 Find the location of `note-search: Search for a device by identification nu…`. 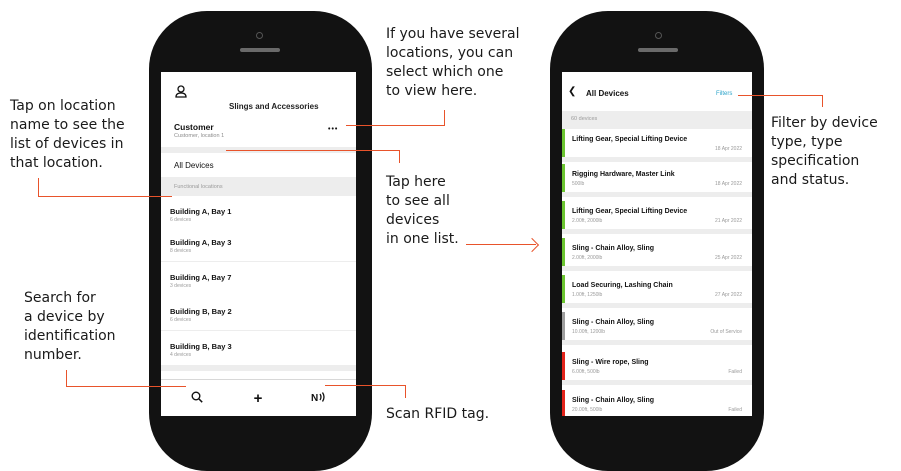

note-search: Search for a device by identification nu… is located at coordinates (70, 327).